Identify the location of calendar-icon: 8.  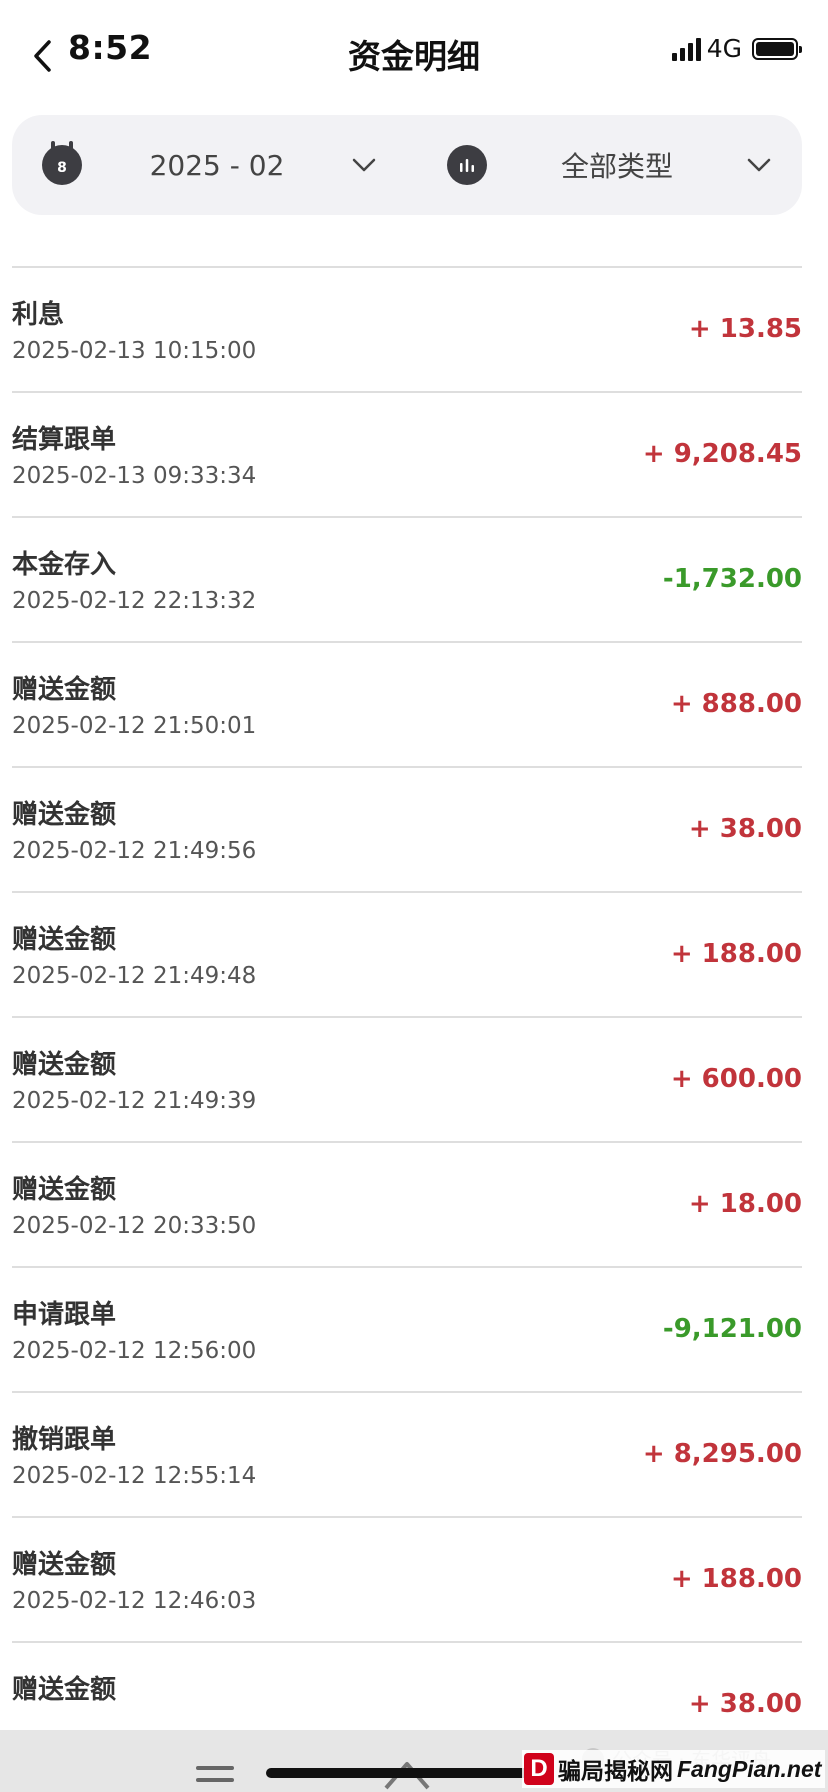
(62, 163).